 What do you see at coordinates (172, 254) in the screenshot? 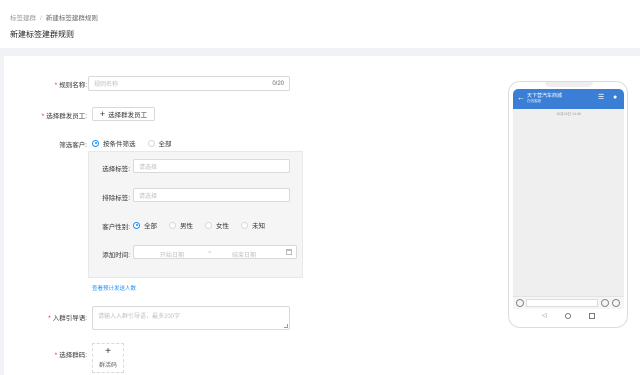
I see `start-date-input: 开始日期` at bounding box center [172, 254].